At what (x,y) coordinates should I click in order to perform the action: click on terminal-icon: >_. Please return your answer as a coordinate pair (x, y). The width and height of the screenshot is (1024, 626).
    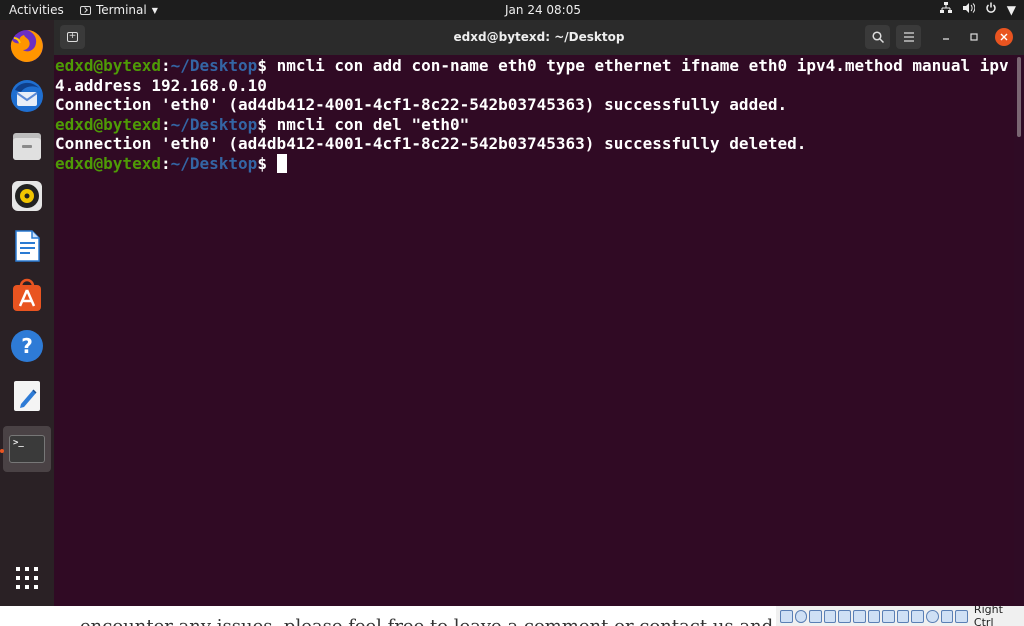
    Looking at the image, I should click on (27, 449).